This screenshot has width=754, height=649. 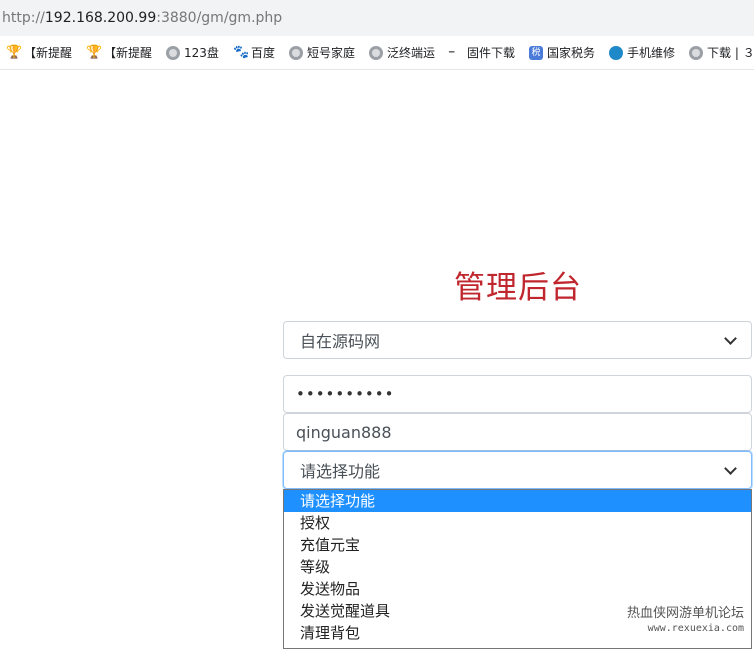 What do you see at coordinates (410, 53) in the screenshot?
I see `bookmark-label: 泛终端运` at bounding box center [410, 53].